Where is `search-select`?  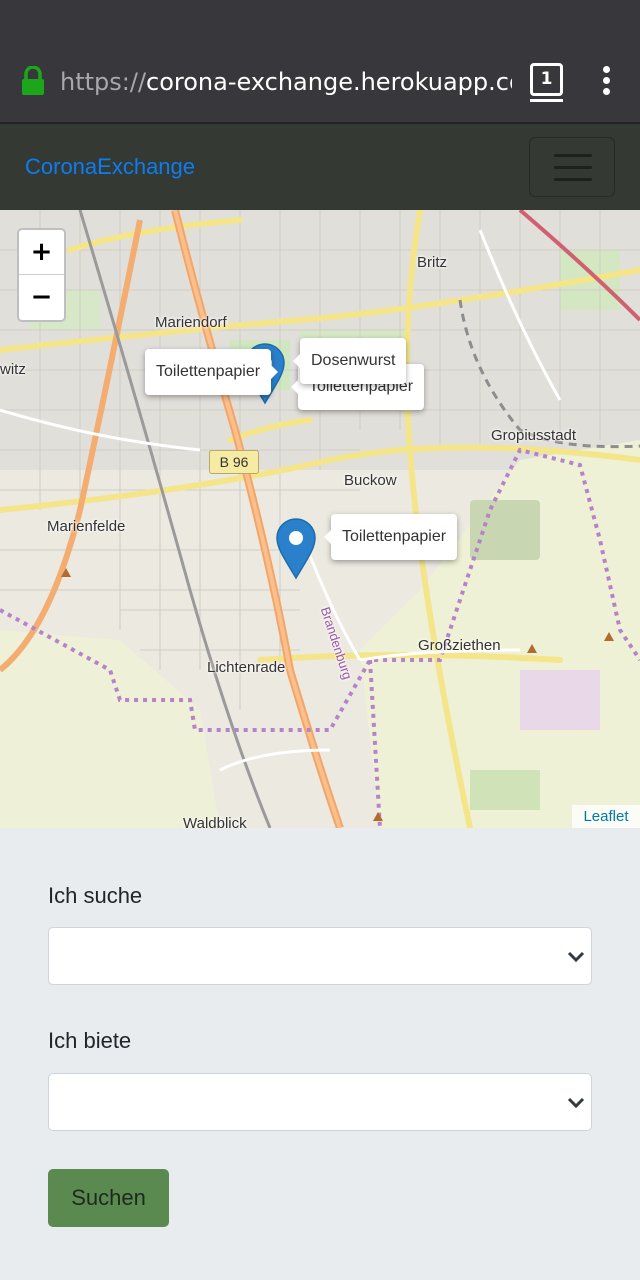
search-select is located at coordinates (320, 956).